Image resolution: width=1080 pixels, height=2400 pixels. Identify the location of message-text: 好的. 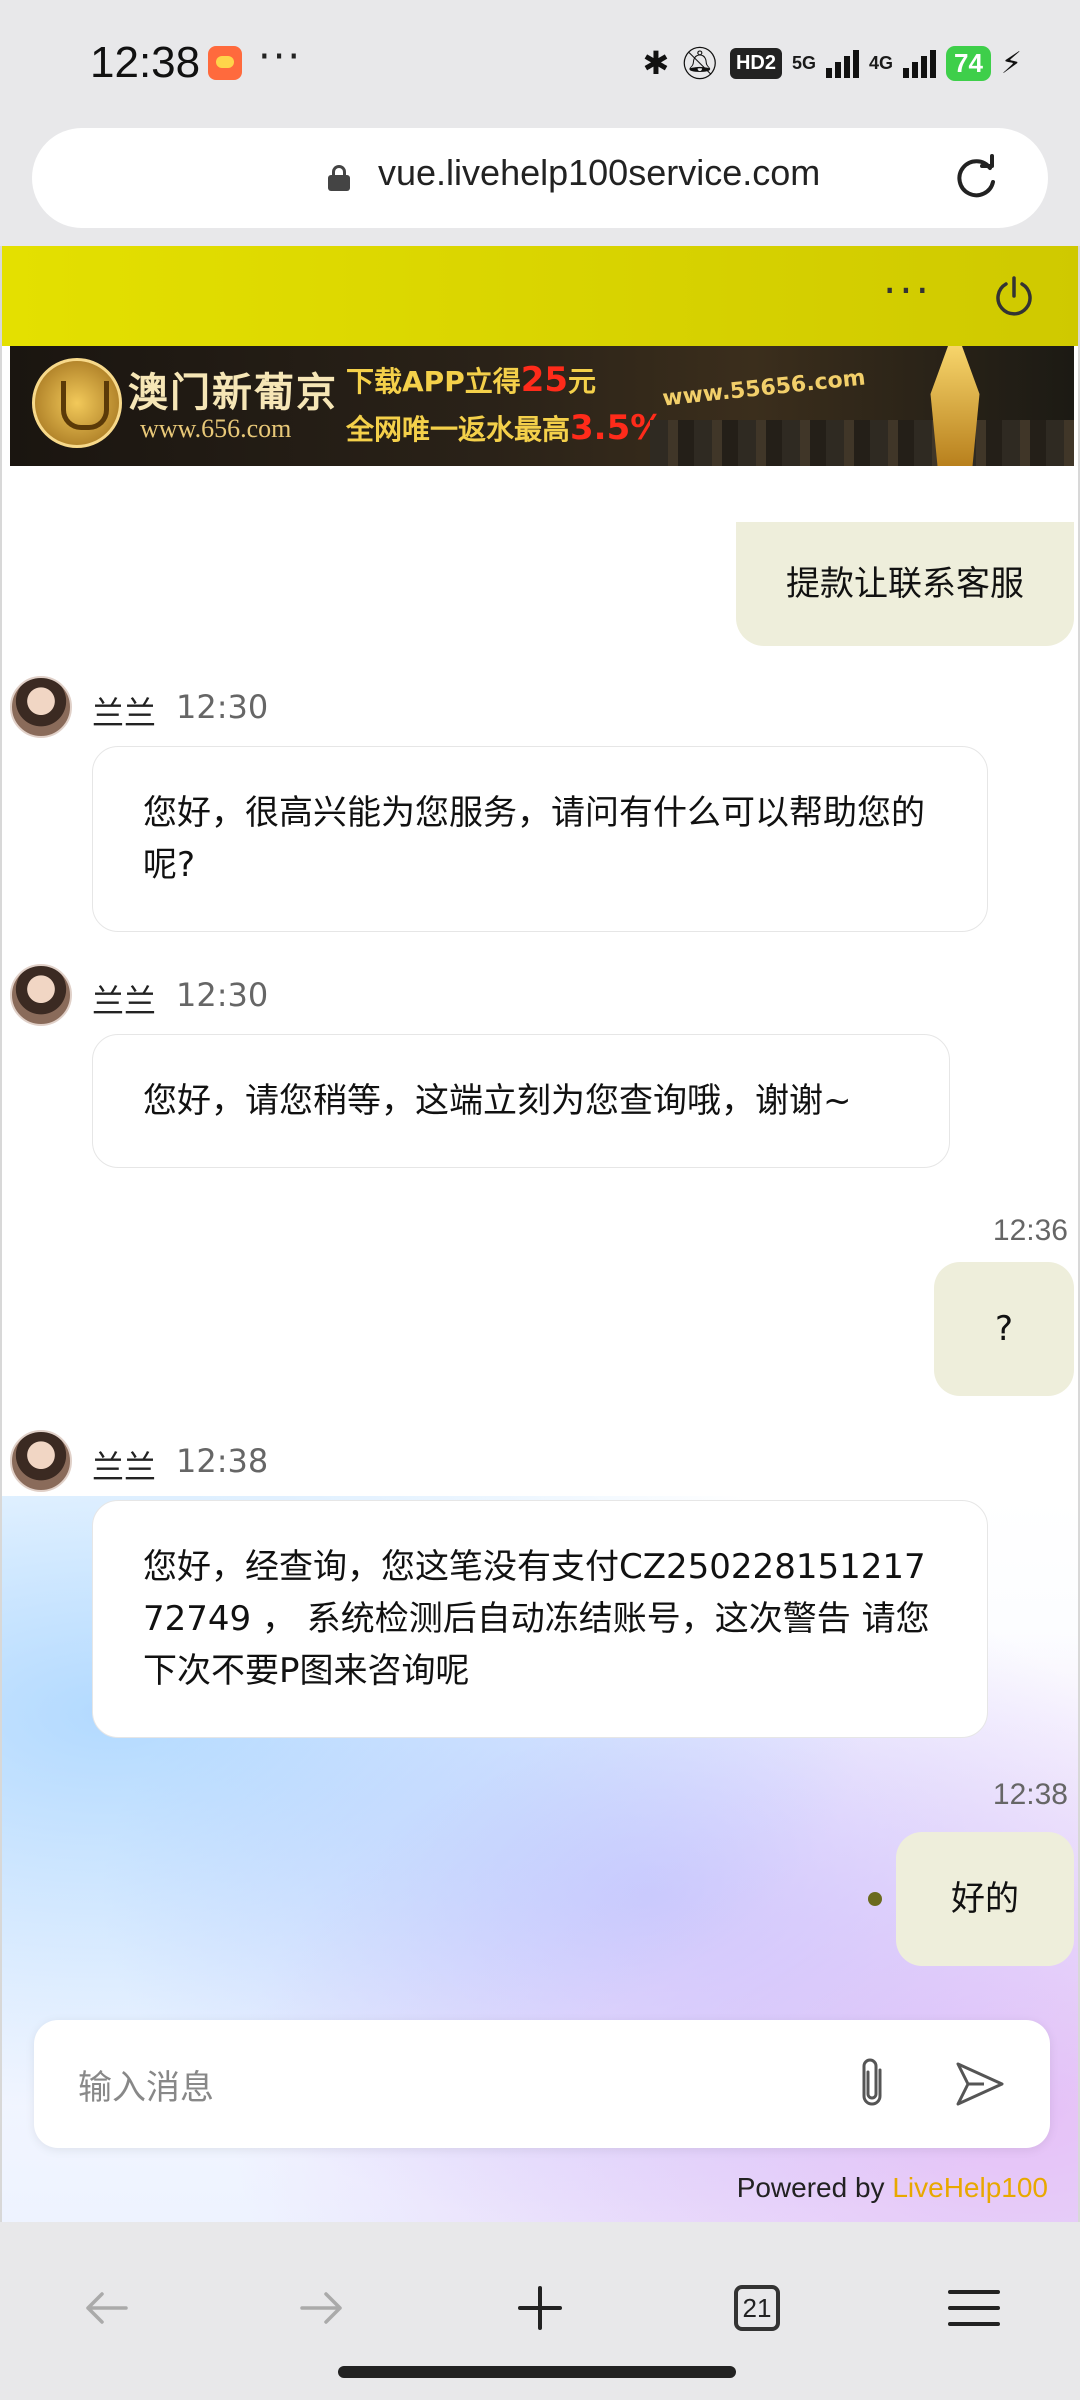
(985, 1899).